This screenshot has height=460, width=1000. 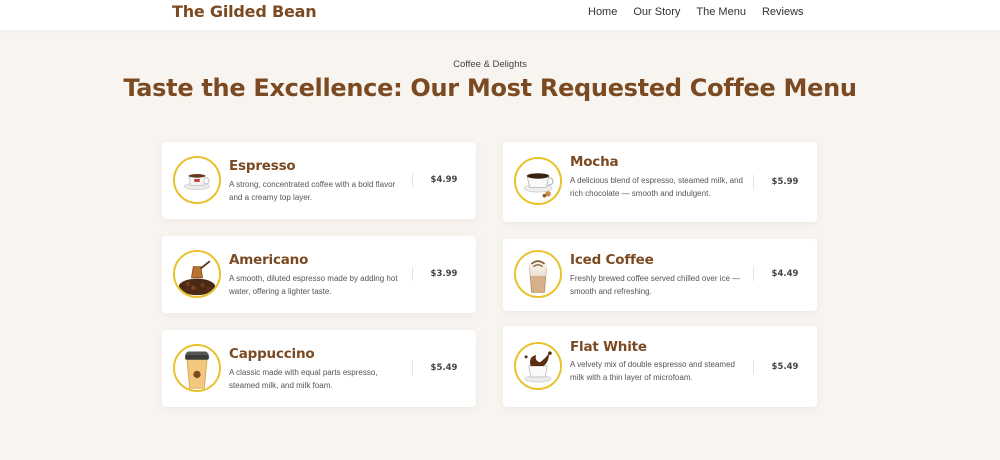 I want to click on mocha-cup-icon, so click(x=538, y=181).